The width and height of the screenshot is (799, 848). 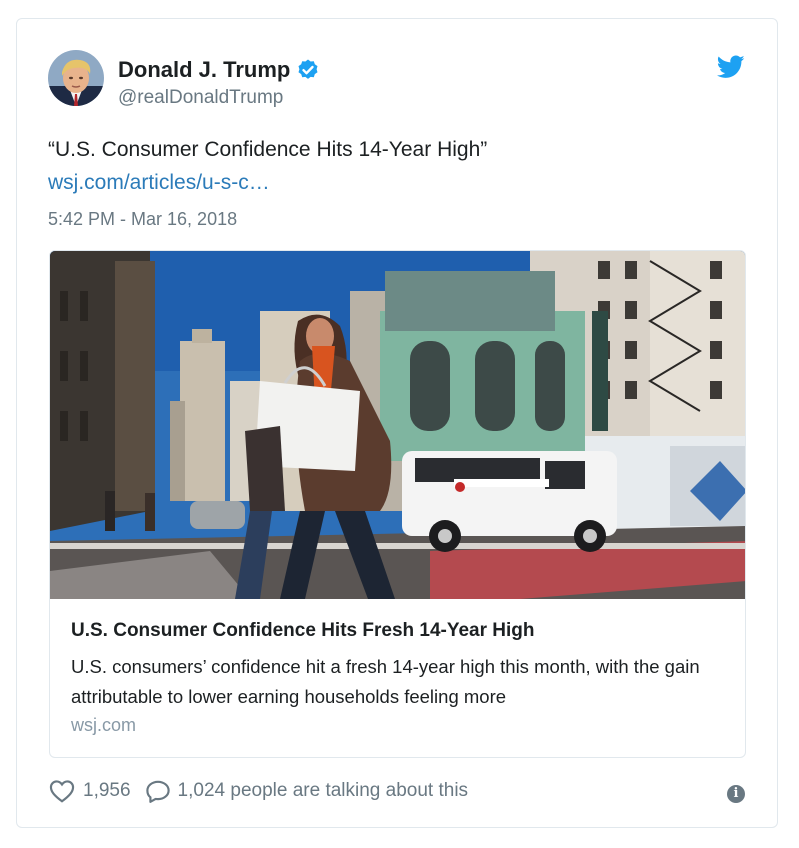 What do you see at coordinates (308, 69) in the screenshot?
I see `verified-badge-icon` at bounding box center [308, 69].